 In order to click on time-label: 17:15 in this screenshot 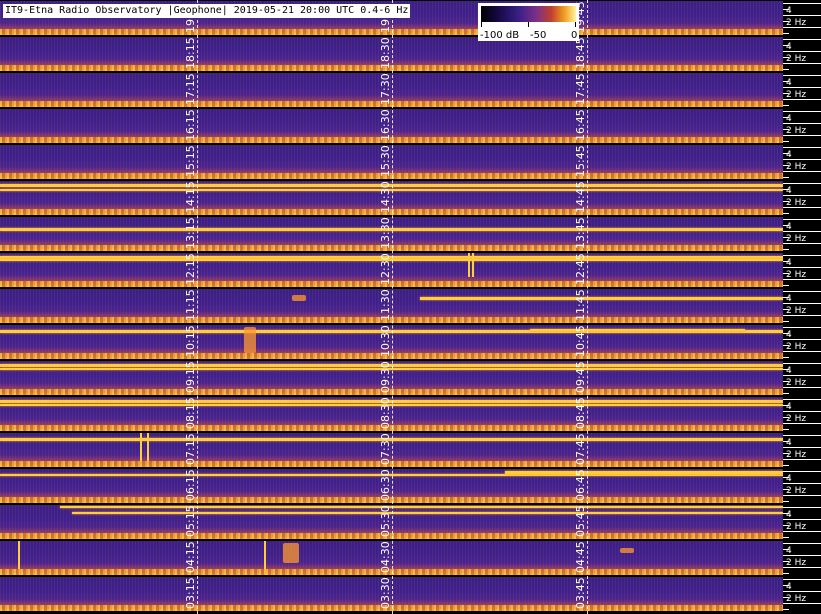, I will do `click(190, 89)`.